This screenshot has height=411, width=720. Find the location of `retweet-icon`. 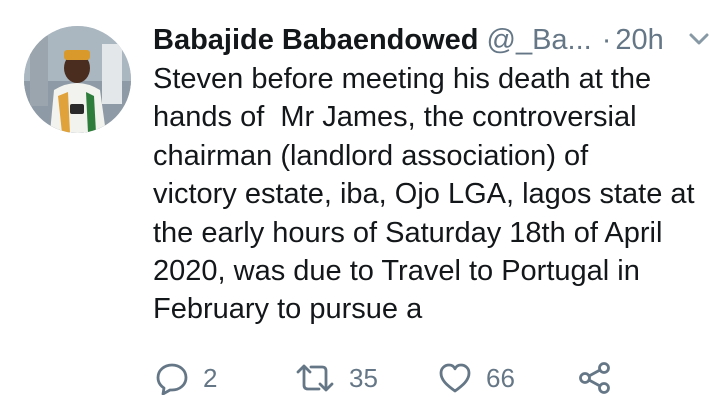

retweet-icon is located at coordinates (315, 378).